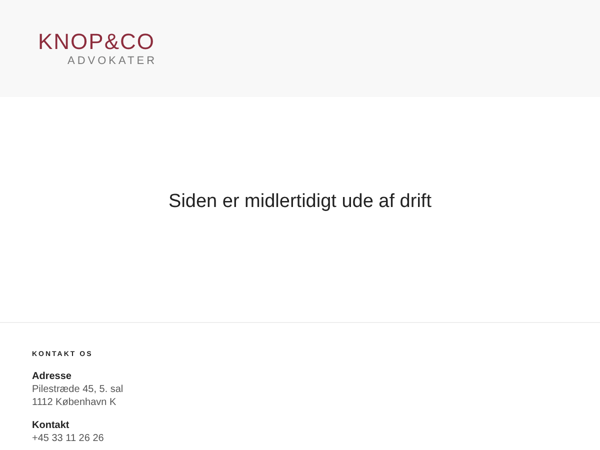 The image size is (600, 450). Describe the element at coordinates (113, 61) in the screenshot. I see `logo-tagline: ADVOKATER` at that location.